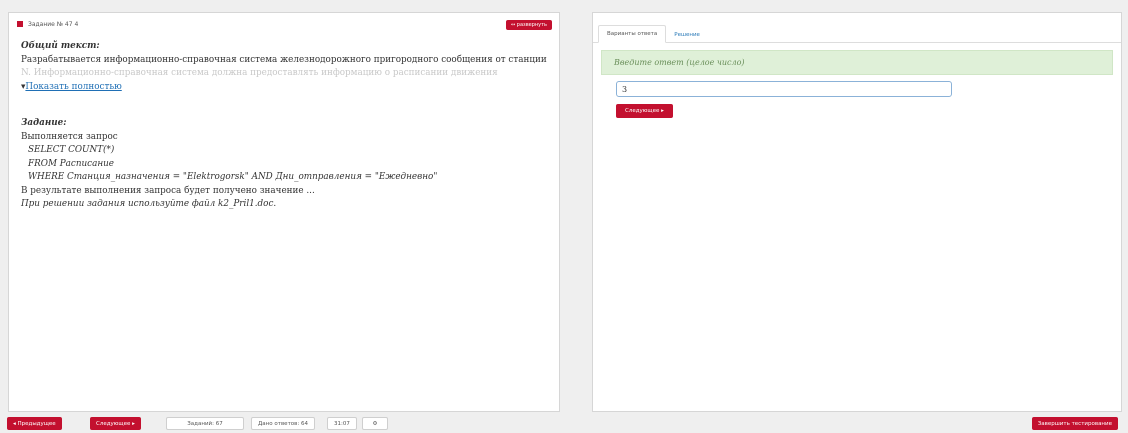 This screenshot has width=1128, height=433. I want to click on answer-input, so click(784, 89).